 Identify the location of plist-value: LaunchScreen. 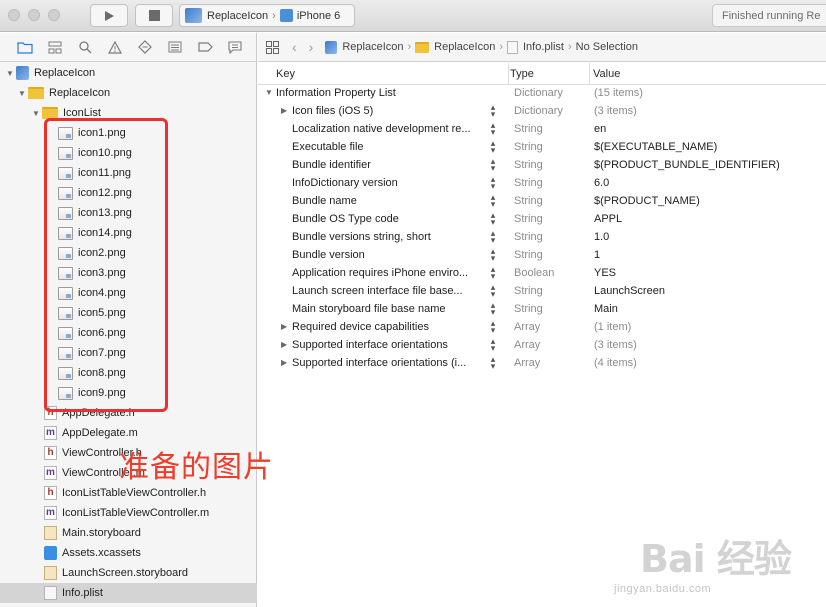
(629, 291).